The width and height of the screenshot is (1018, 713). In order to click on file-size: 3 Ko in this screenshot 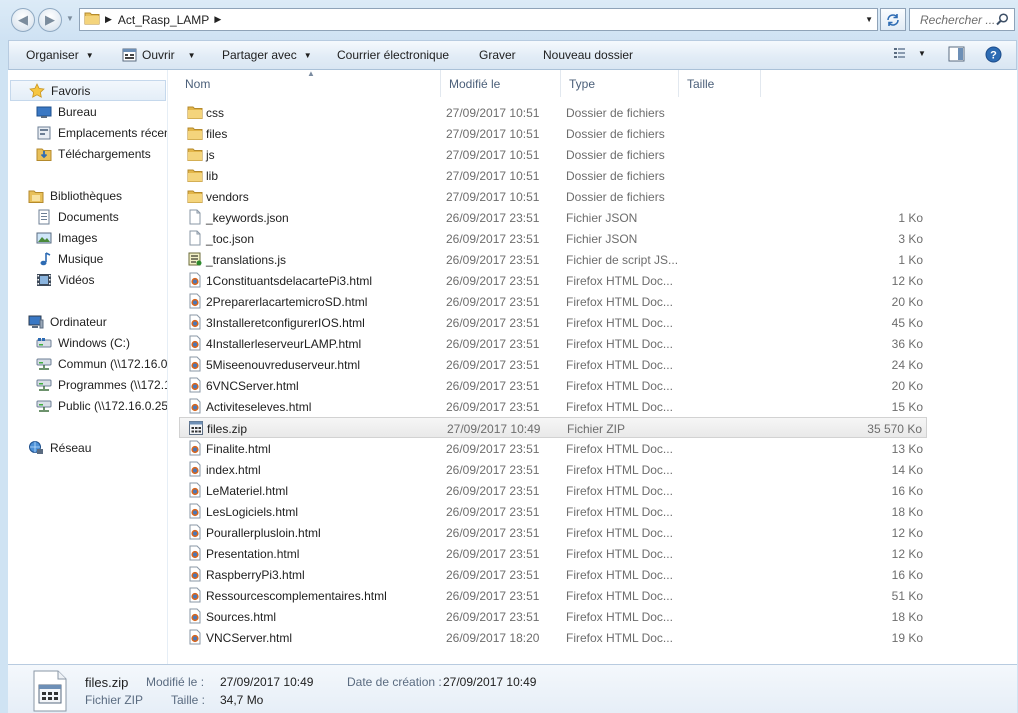, I will do `click(910, 239)`.